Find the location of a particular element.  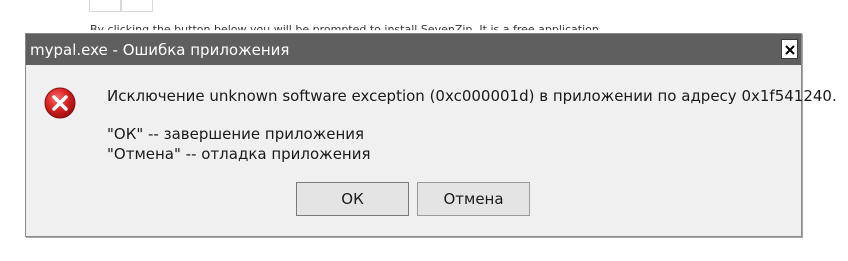

dialog-titlebar: mypal.exe - Ошибка приложения is located at coordinates (413, 49).